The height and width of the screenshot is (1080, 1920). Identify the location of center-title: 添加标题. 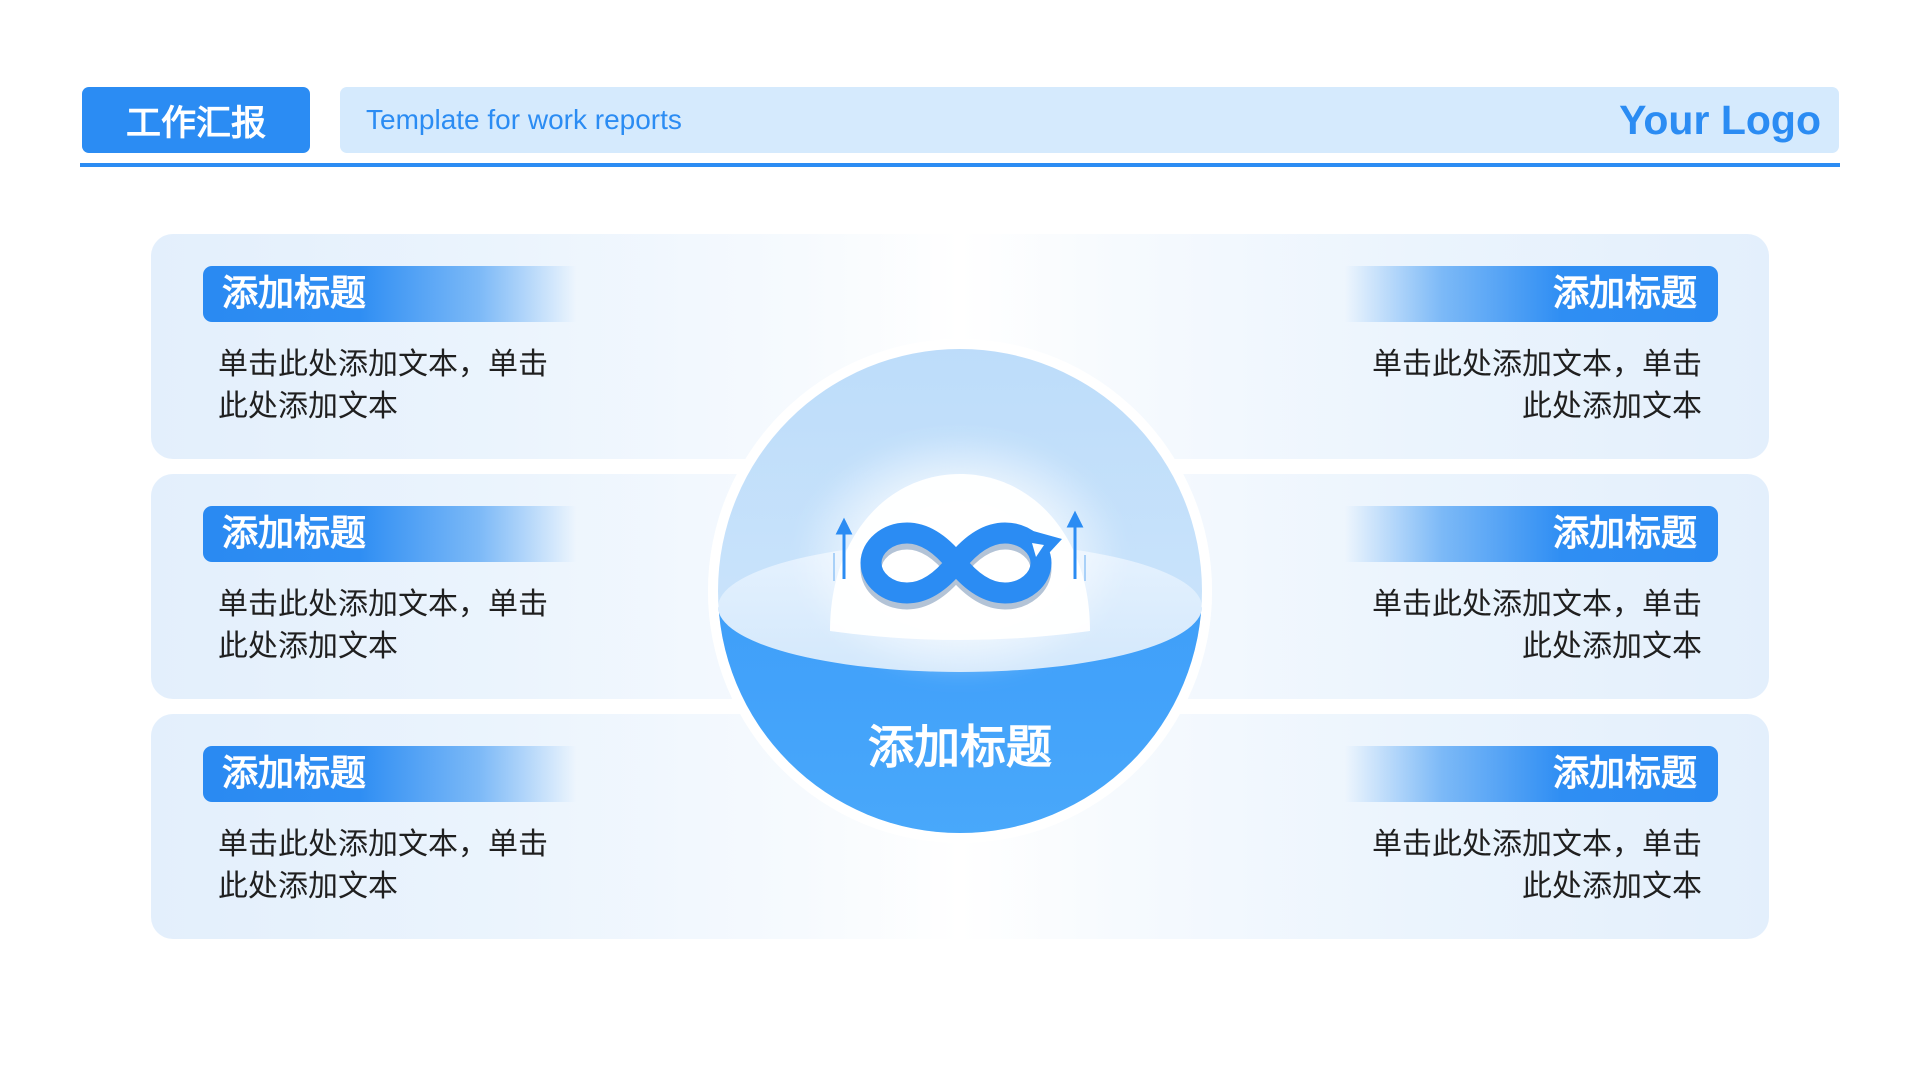
(960, 747).